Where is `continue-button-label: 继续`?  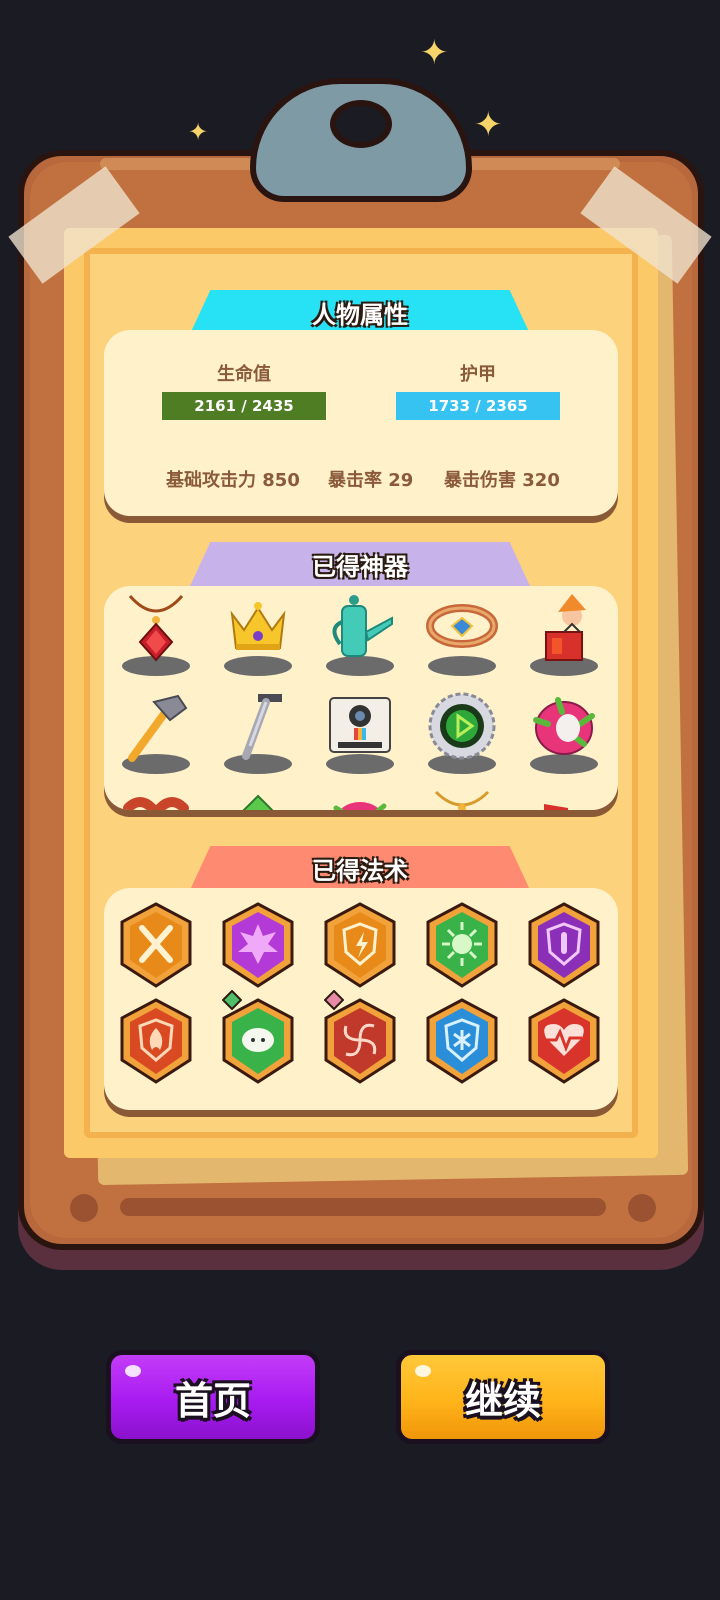
continue-button-label: 继续 is located at coordinates (502, 1400).